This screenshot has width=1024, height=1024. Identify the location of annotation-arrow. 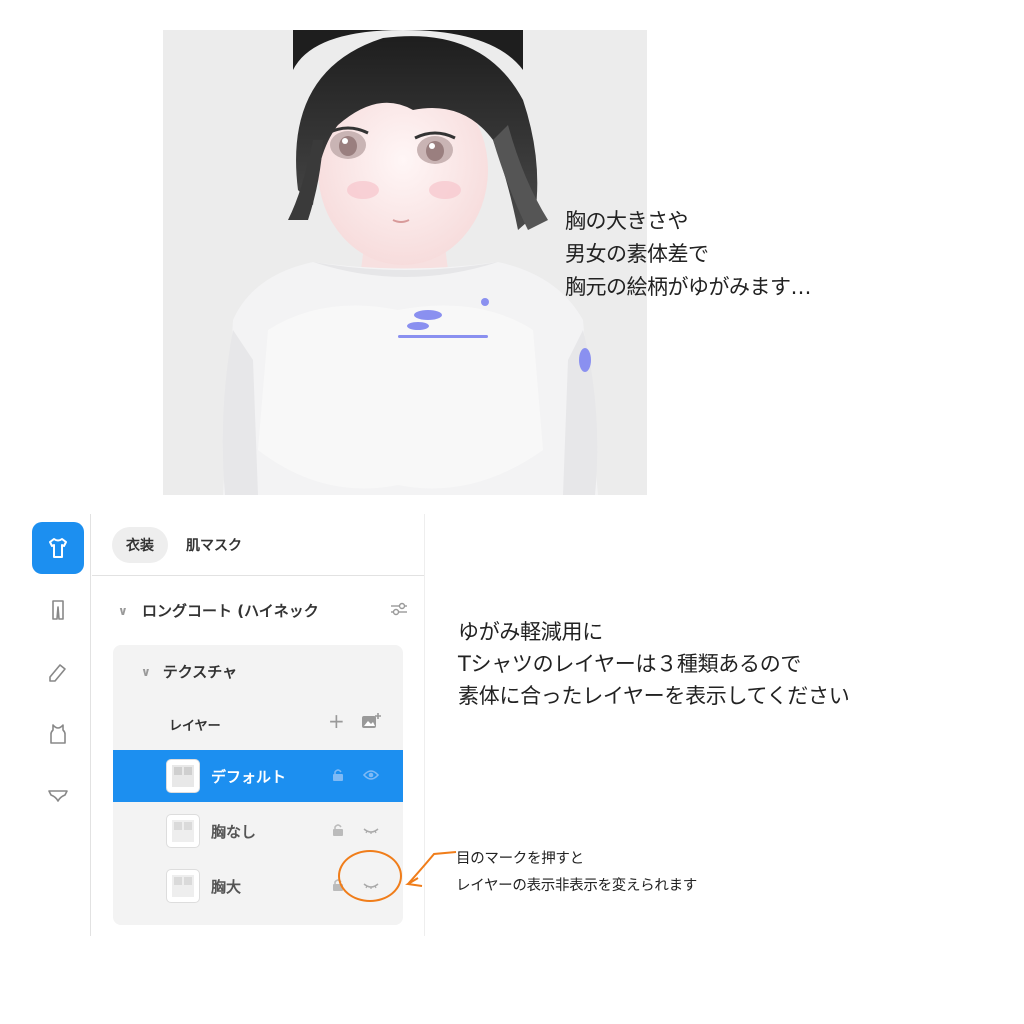
(429, 872).